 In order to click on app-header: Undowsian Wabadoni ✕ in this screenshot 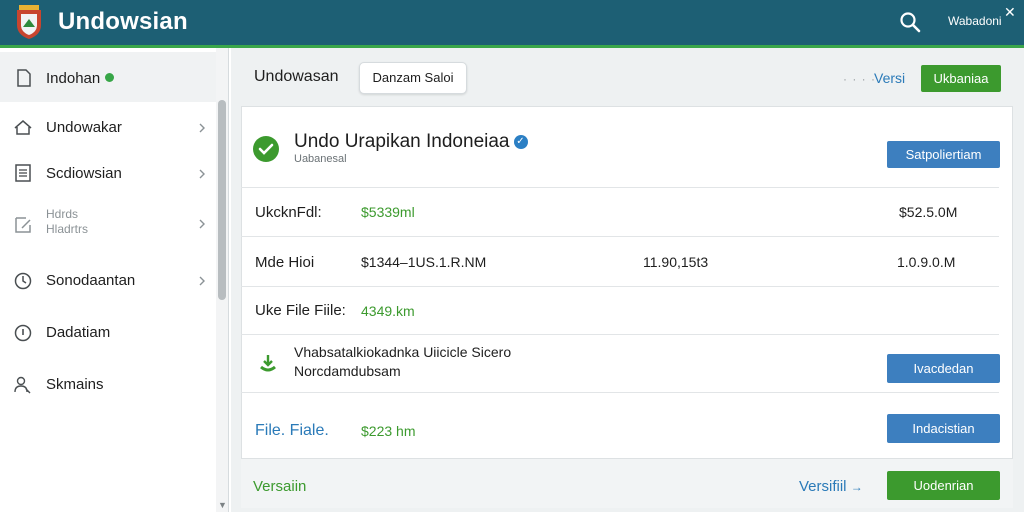, I will do `click(512, 23)`.